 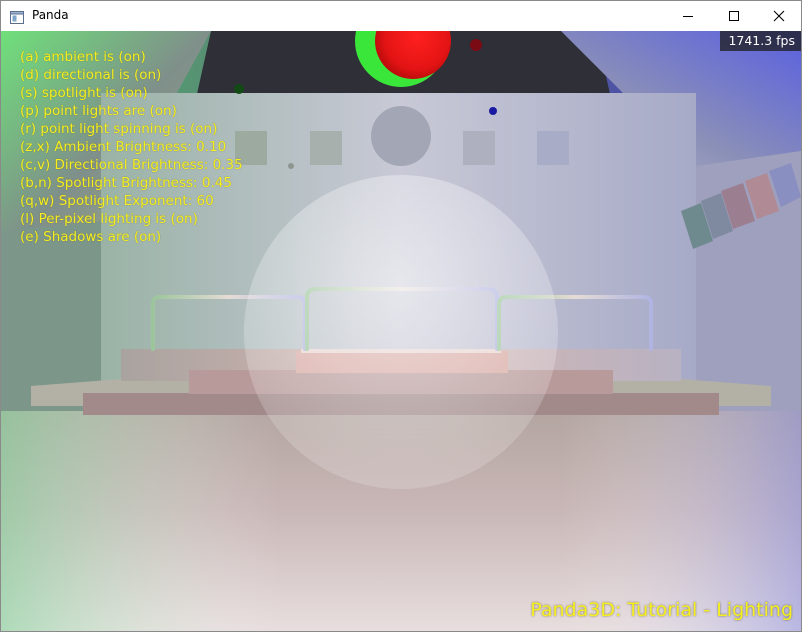 What do you see at coordinates (131, 165) in the screenshot?
I see `help-line-directional-brightness: (c,v) Directional Brightness: 0.35` at bounding box center [131, 165].